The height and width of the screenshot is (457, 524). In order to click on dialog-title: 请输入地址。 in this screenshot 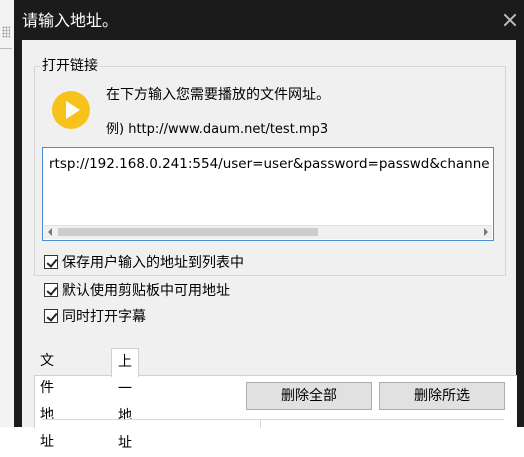, I will do `click(70, 20)`.